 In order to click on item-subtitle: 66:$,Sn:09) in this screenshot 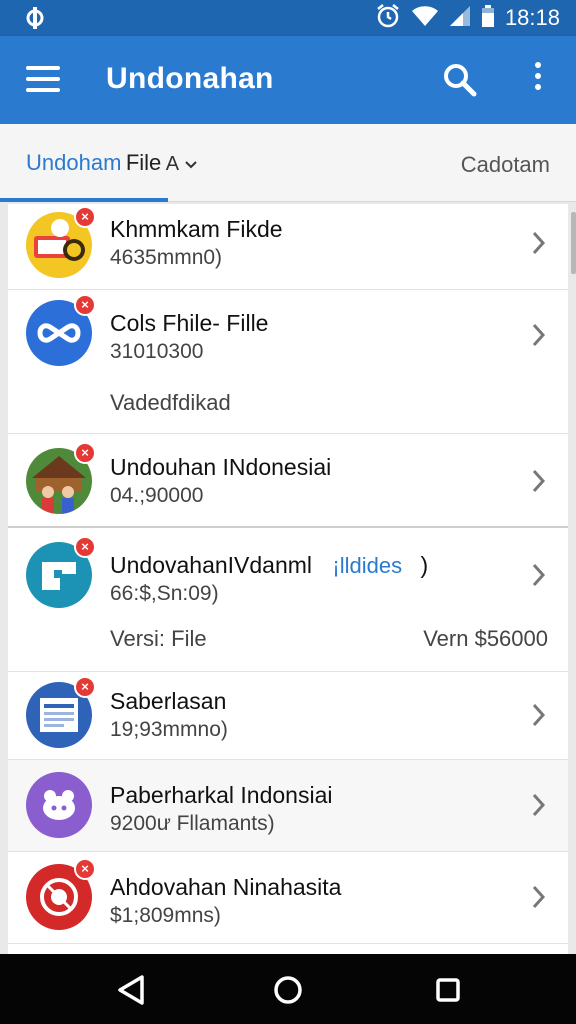, I will do `click(164, 593)`.